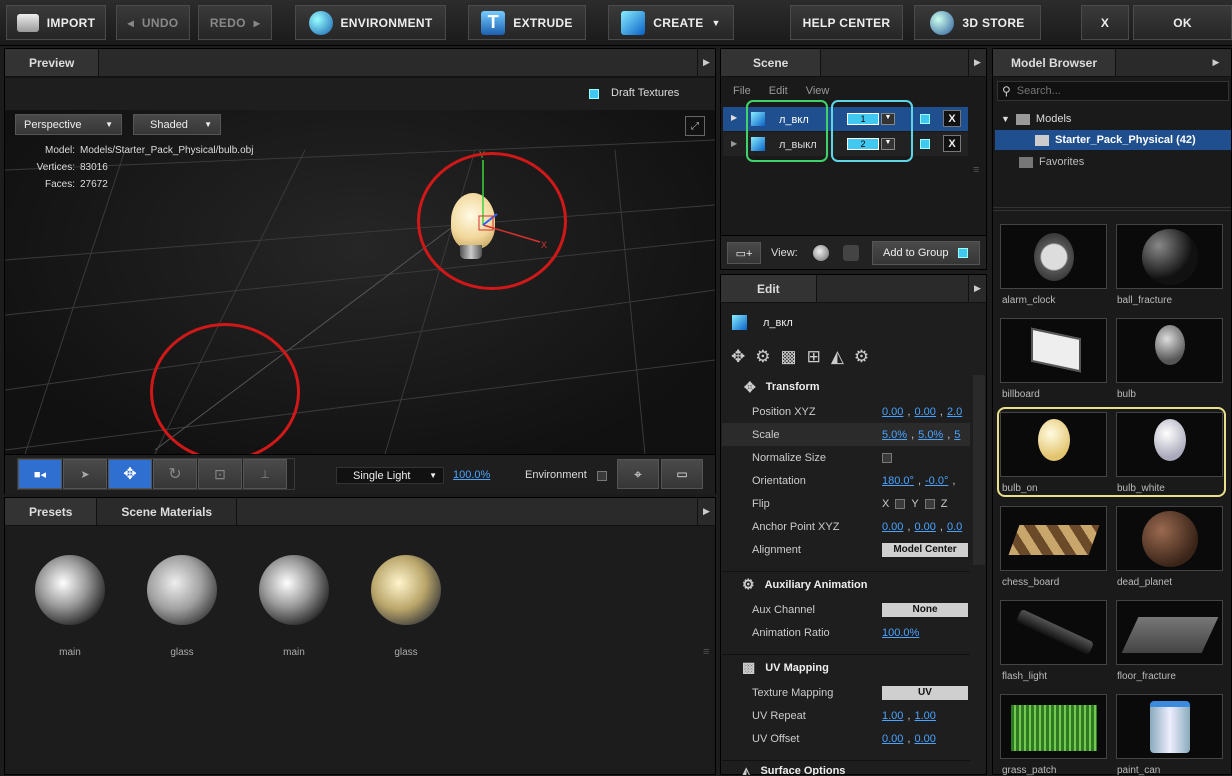  I want to click on uv-offset-v: 0.00, so click(924, 739).